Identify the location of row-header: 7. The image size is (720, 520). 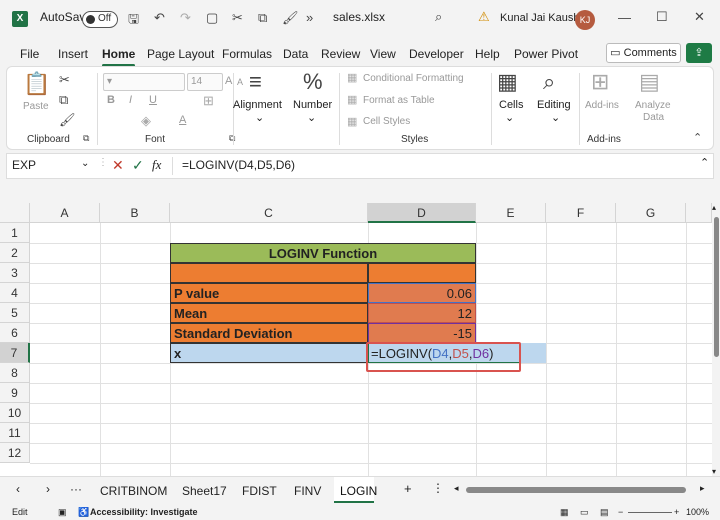
(15, 353).